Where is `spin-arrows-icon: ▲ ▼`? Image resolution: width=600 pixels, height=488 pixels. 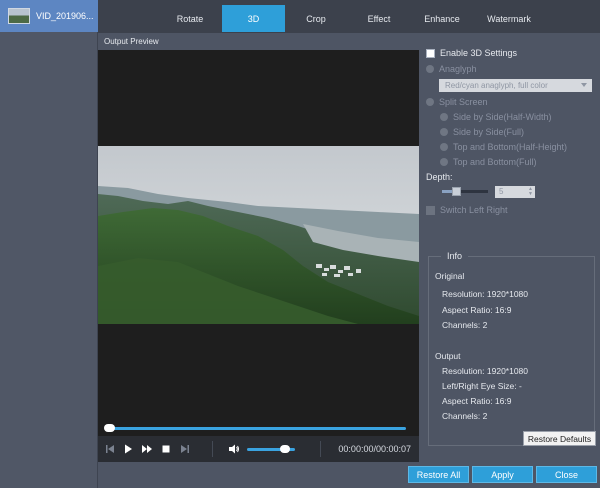 spin-arrows-icon: ▲ ▼ is located at coordinates (530, 192).